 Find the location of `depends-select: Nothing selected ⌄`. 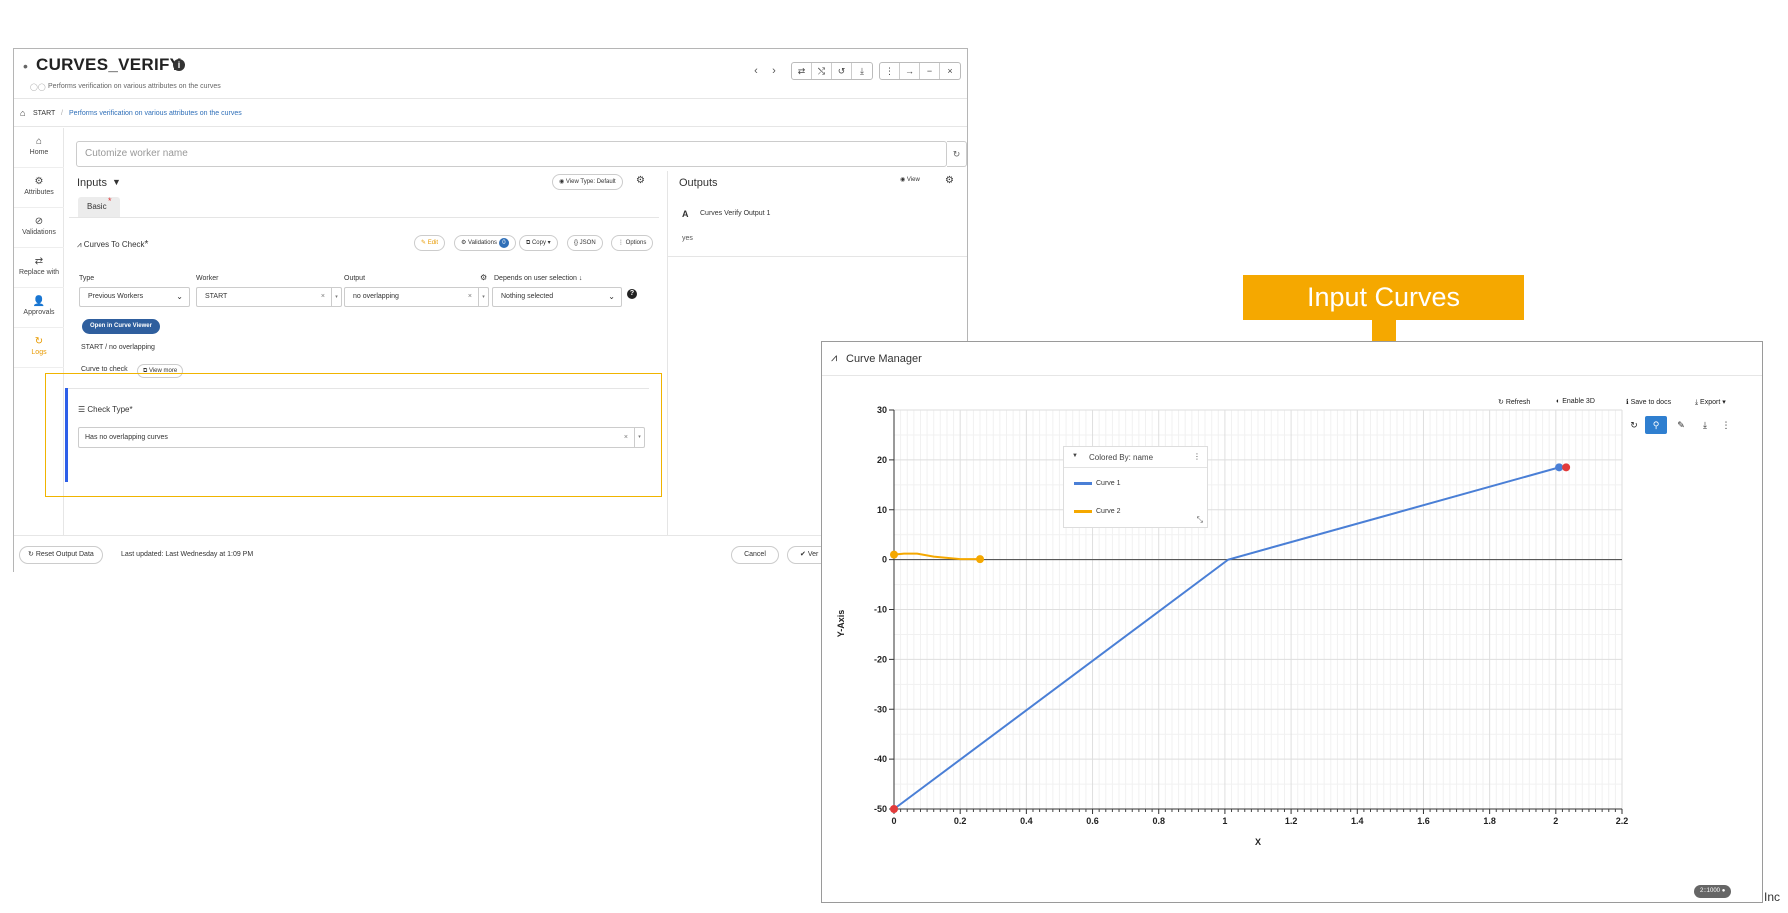

depends-select: Nothing selected ⌄ is located at coordinates (557, 297).